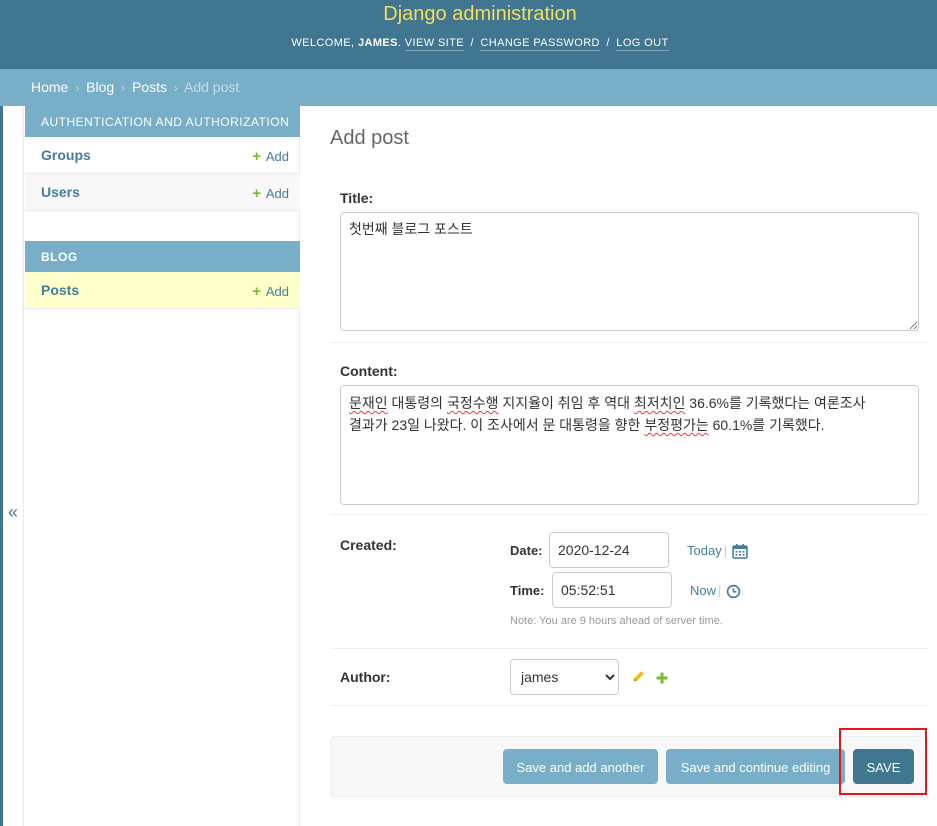 This screenshot has width=937, height=826. What do you see at coordinates (468, 14) in the screenshot?
I see `site-name: Django administration` at bounding box center [468, 14].